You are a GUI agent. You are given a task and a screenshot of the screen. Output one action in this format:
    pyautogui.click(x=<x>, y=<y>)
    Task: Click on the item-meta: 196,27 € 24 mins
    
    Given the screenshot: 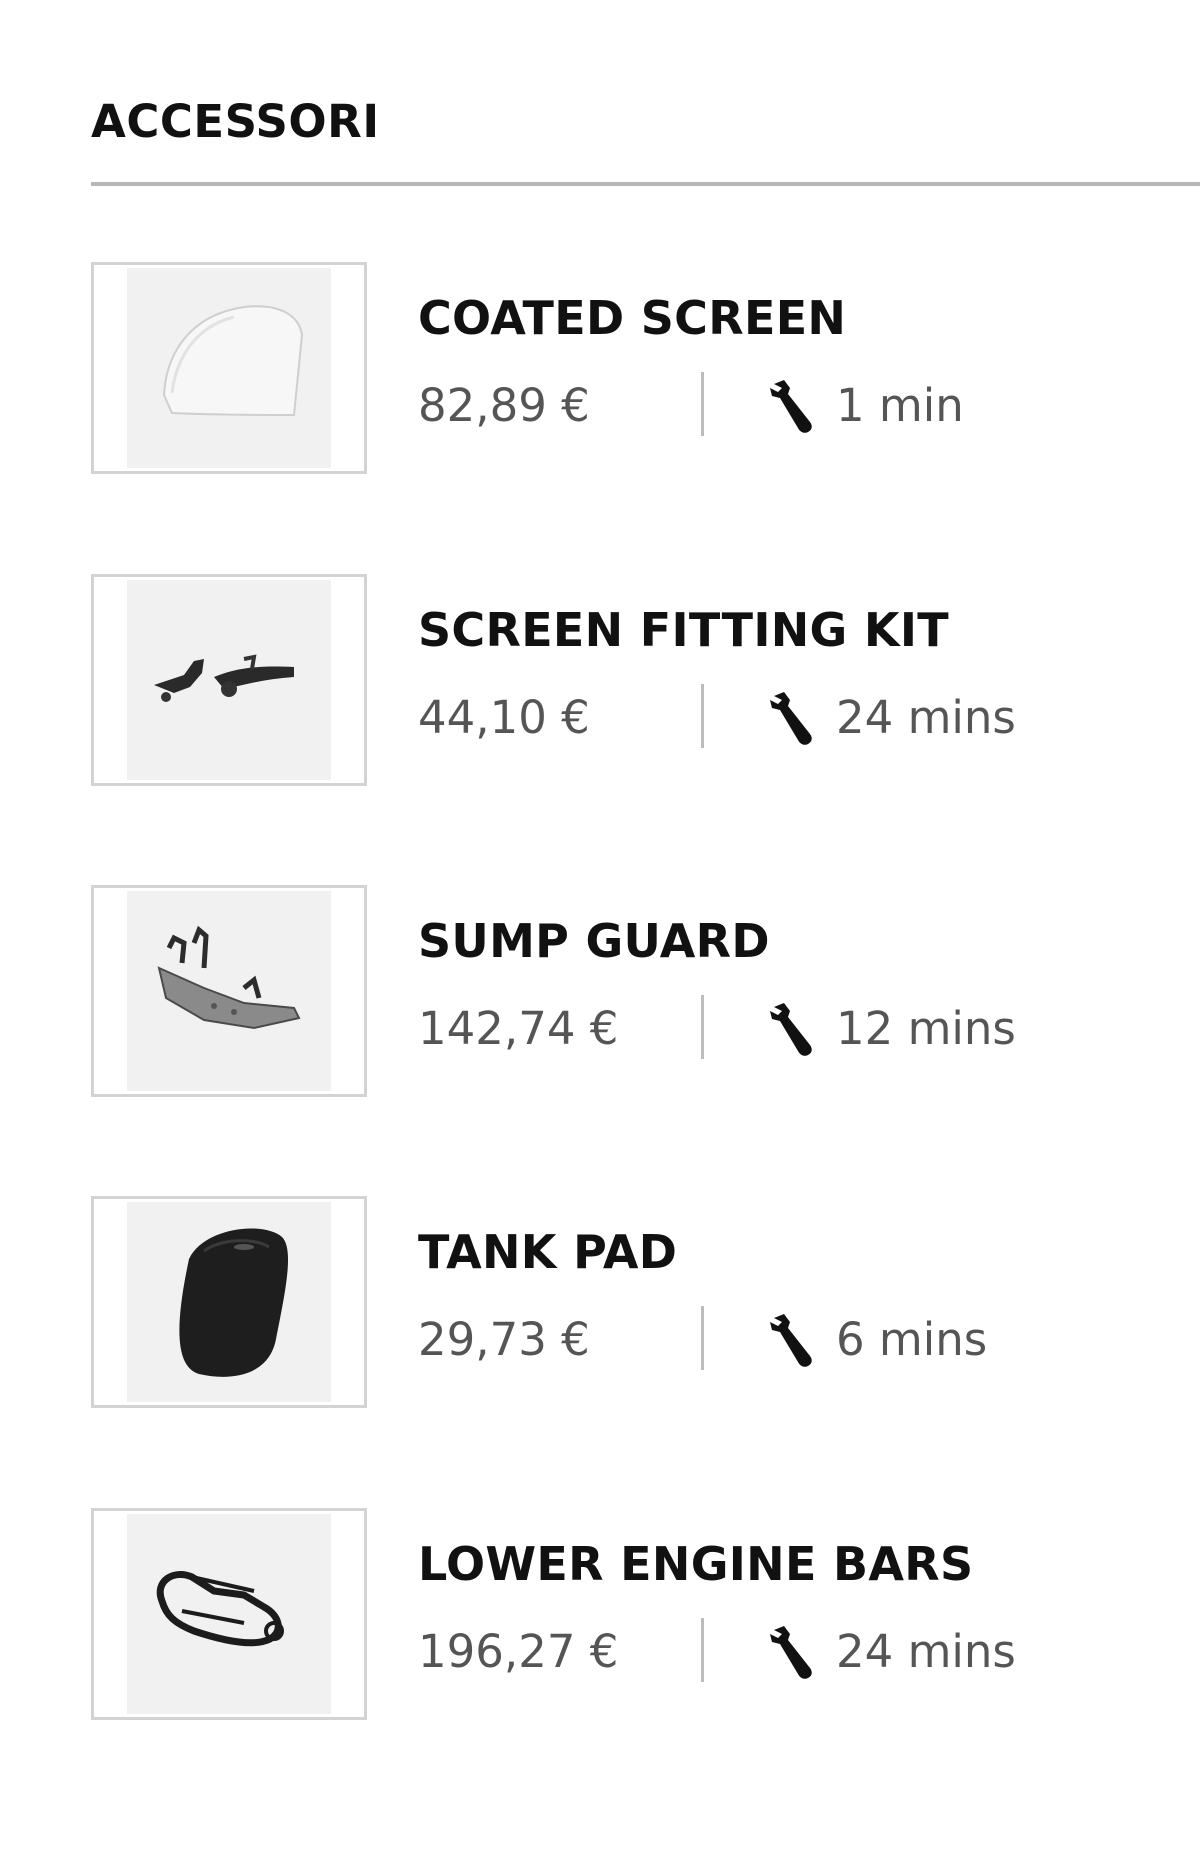 What is the action you would take?
    pyautogui.click(x=788, y=1652)
    